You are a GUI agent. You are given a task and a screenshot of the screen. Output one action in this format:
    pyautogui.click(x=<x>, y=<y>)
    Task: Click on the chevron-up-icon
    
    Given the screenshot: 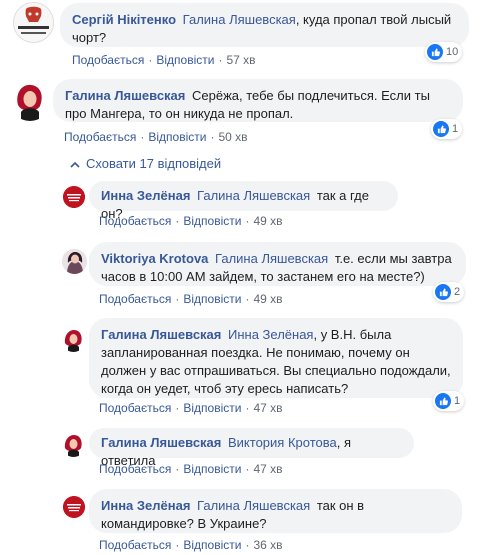 What is the action you would take?
    pyautogui.click(x=75, y=164)
    